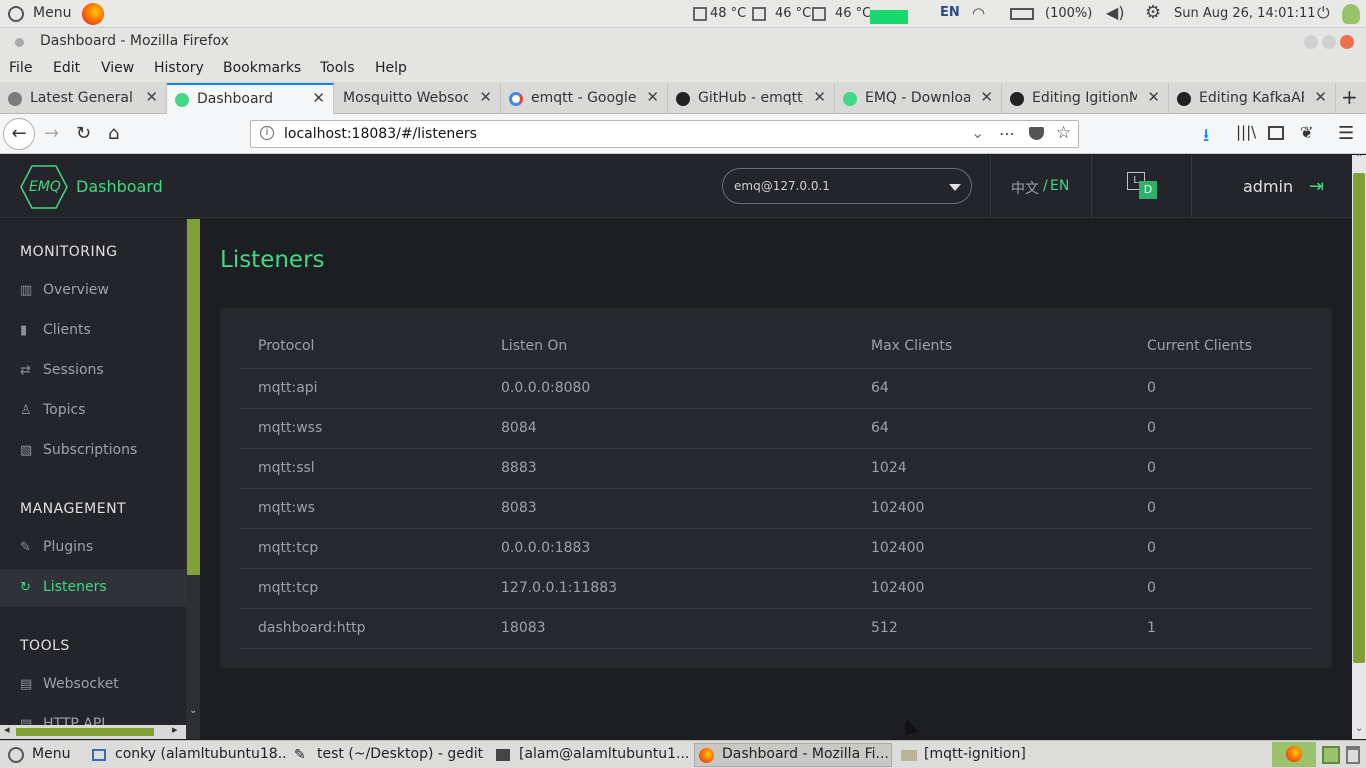 The width and height of the screenshot is (1366, 768). I want to click on taskbar-item-folder: [mqtt-ignition], so click(984, 754).